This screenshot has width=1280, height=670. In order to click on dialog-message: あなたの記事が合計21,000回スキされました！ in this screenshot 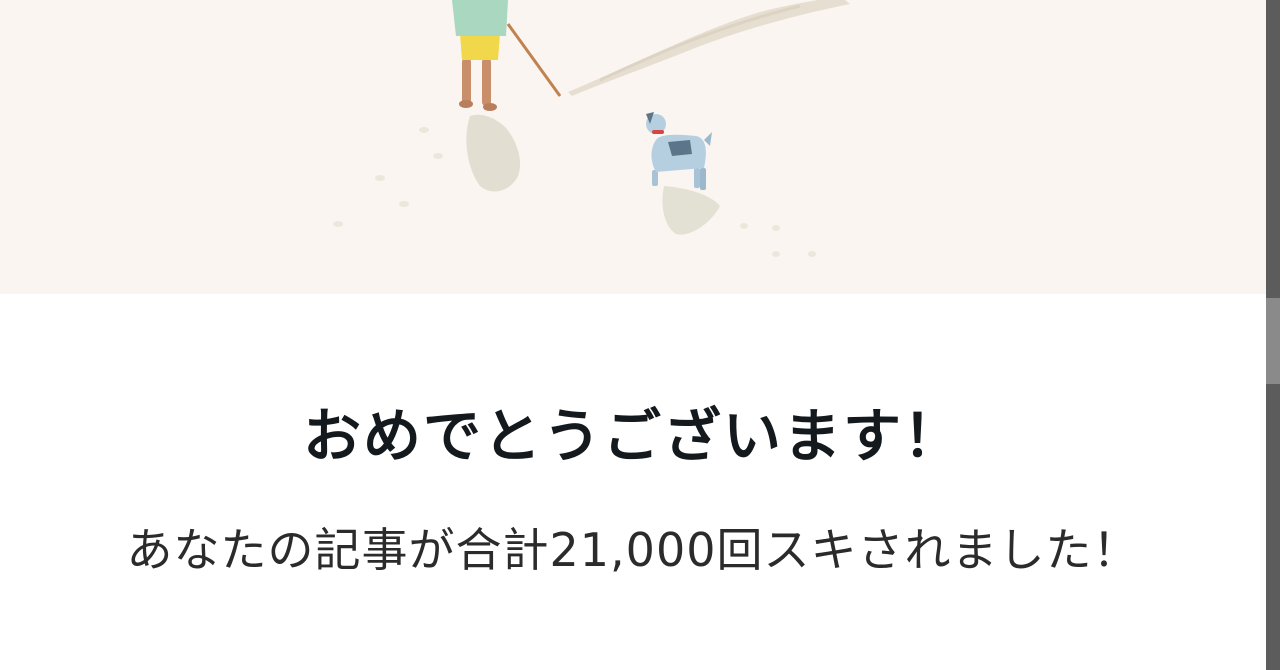, I will do `click(633, 550)`.